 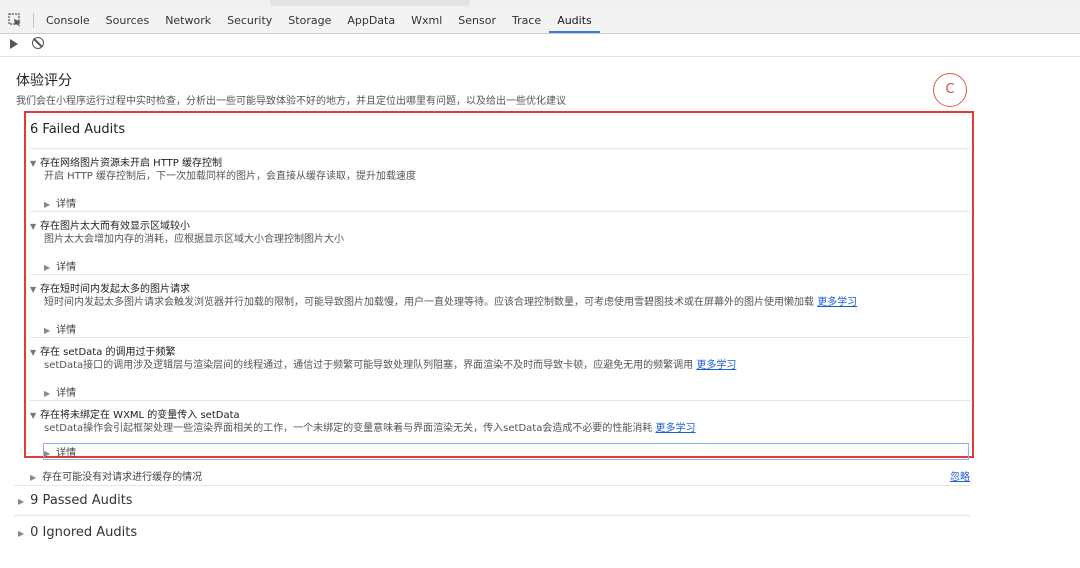 I want to click on audit-title-text: 存在可能没有对请求进行缓存的情况, so click(x=122, y=477).